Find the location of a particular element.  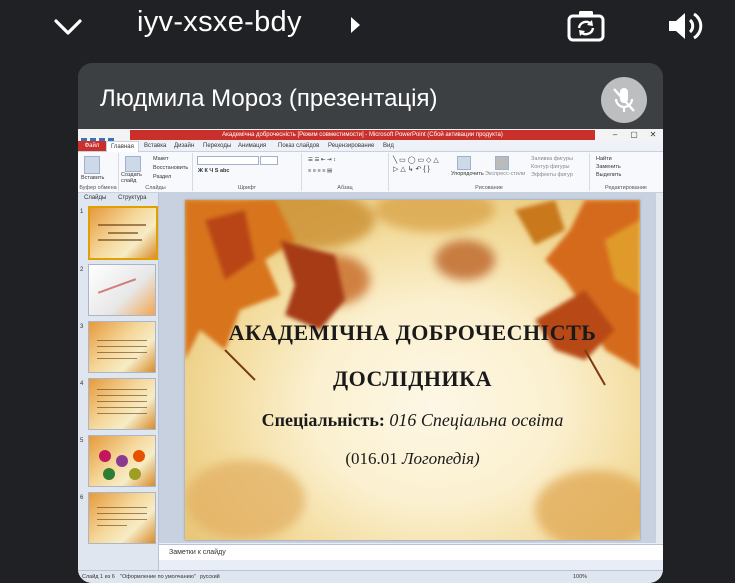

shapes-gallery-icon: ╲ ▭ ◯ ▭ ◇ △ is located at coordinates (416, 160).